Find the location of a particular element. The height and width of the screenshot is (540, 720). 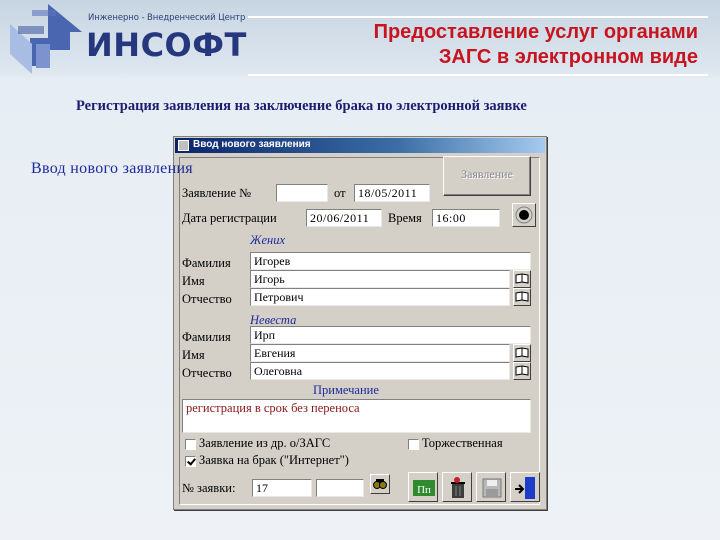

delete-icon is located at coordinates (458, 487).